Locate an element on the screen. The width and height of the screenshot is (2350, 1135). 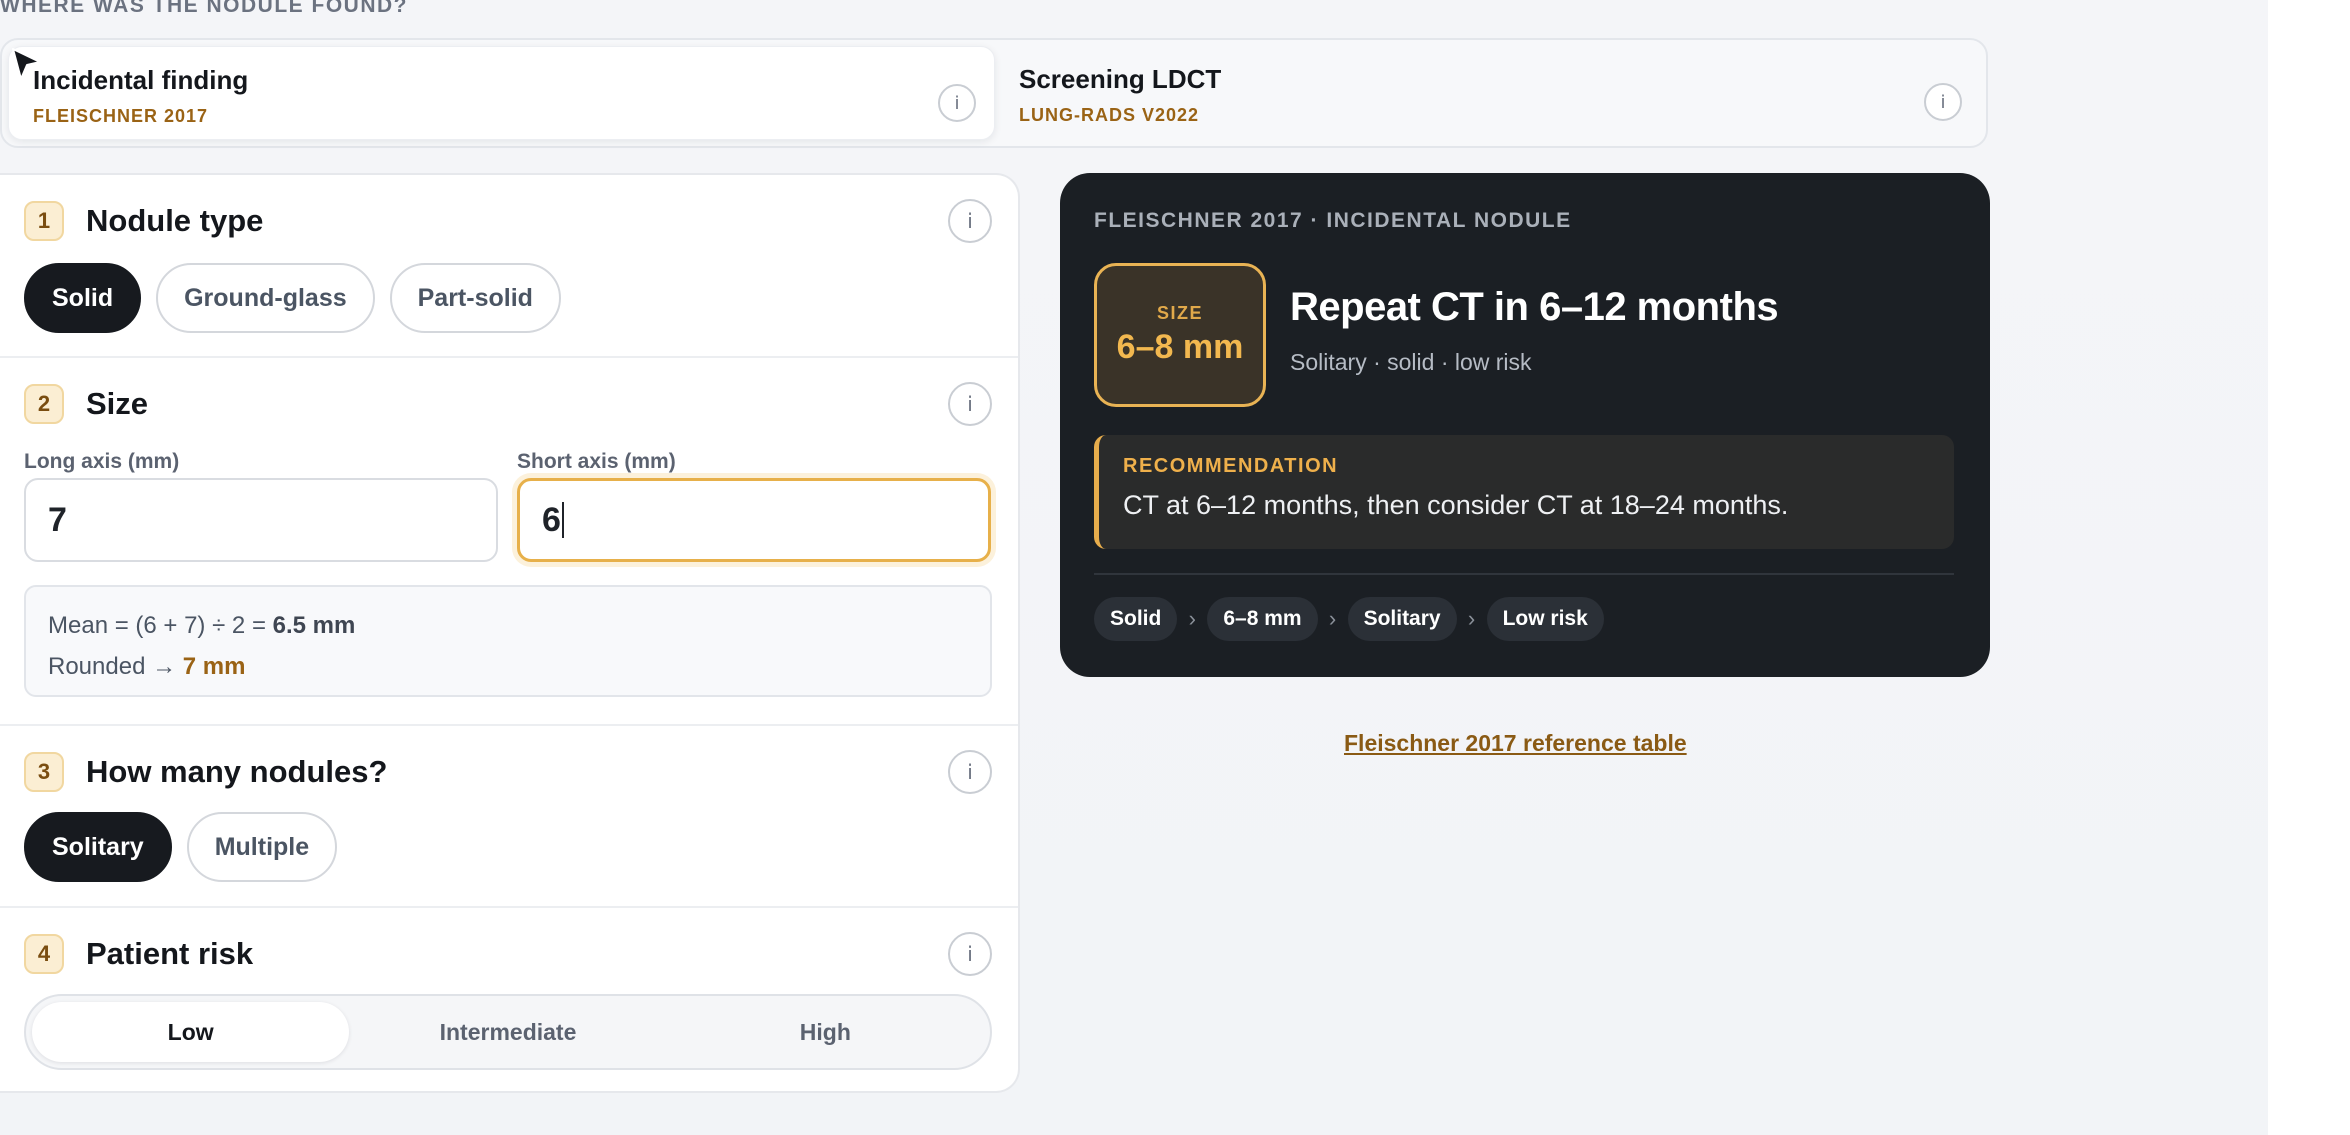
nodule-count-options: Solitary Multiple is located at coordinates (181, 847).